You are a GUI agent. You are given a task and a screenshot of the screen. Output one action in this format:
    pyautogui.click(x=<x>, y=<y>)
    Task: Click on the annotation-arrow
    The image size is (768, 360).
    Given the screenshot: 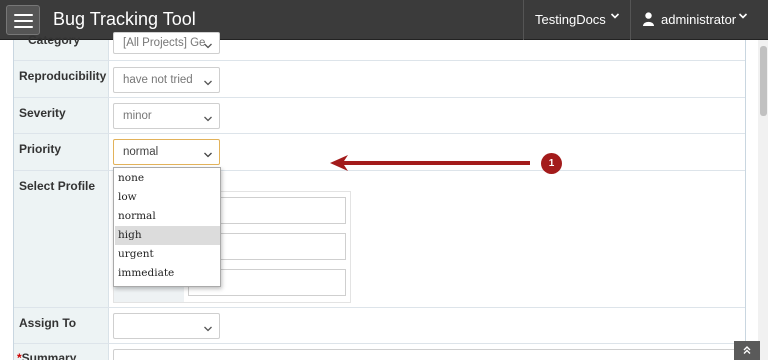 What is the action you would take?
    pyautogui.click(x=430, y=163)
    